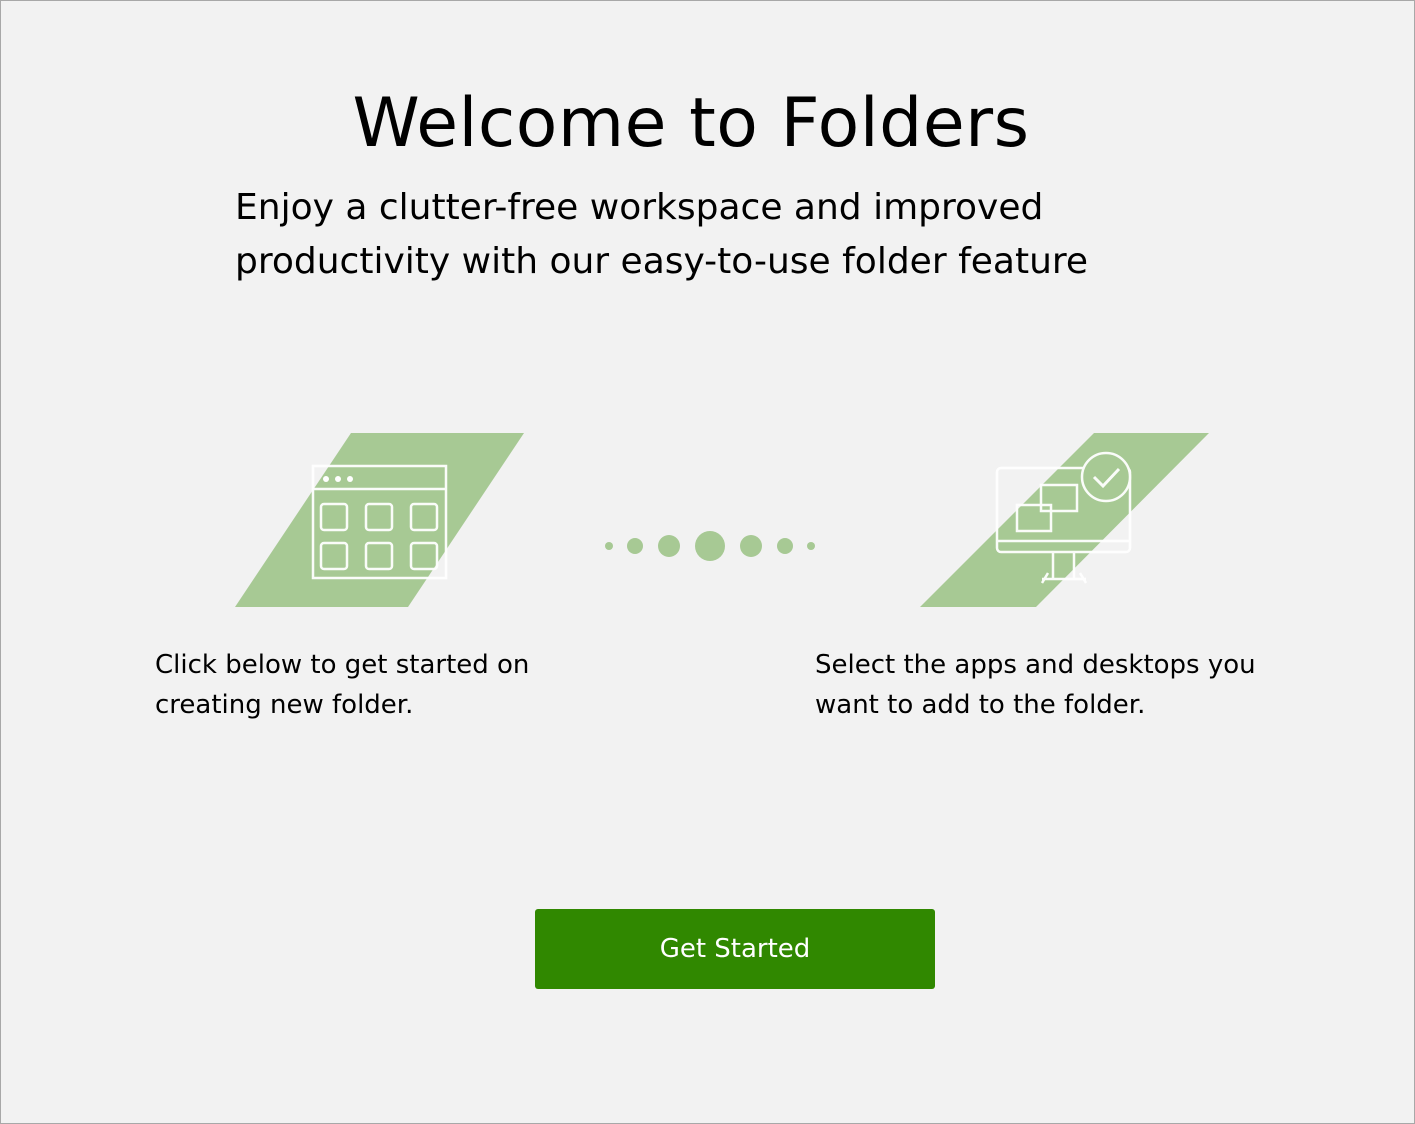 This screenshot has height=1124, width=1415. Describe the element at coordinates (712, 548) in the screenshot. I see `progress-dots-icon` at that location.